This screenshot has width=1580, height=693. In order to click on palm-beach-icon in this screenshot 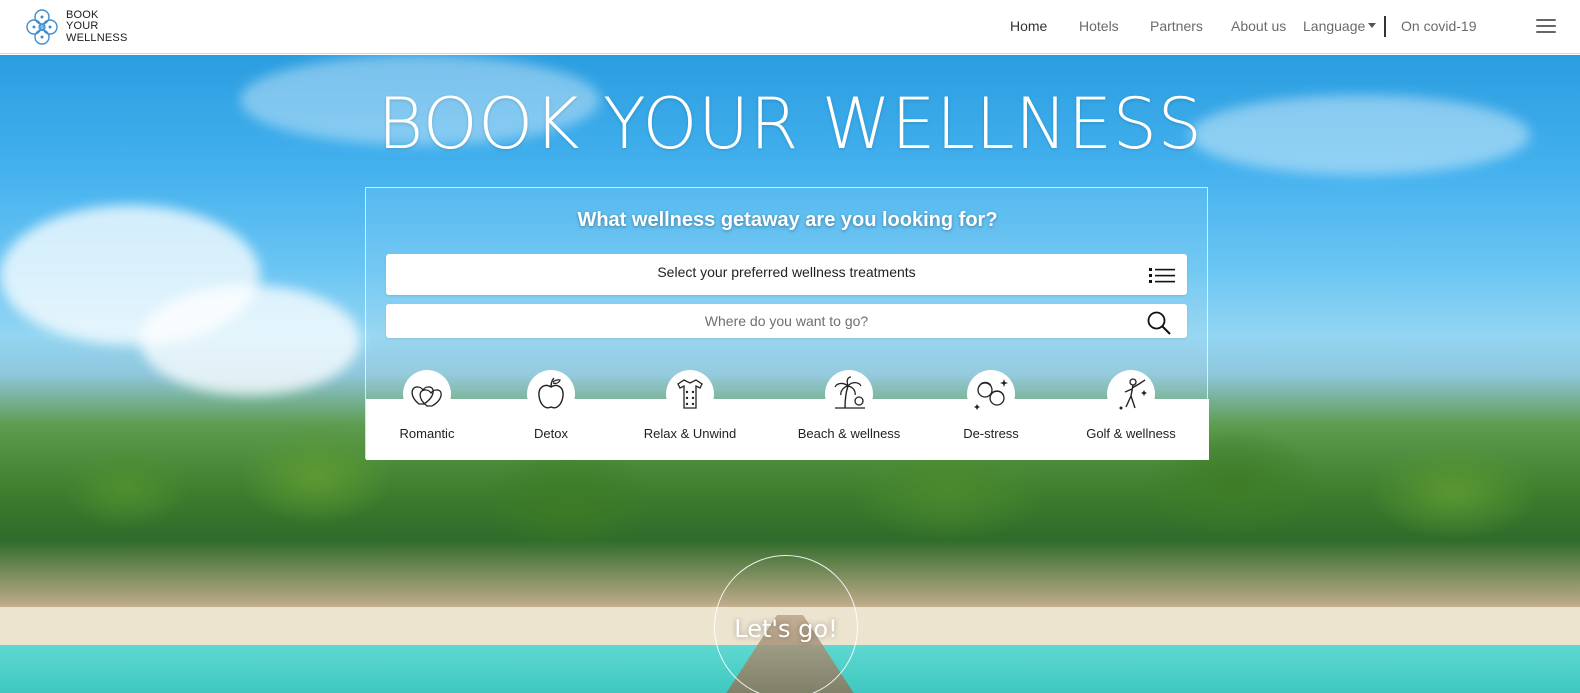, I will do `click(849, 392)`.